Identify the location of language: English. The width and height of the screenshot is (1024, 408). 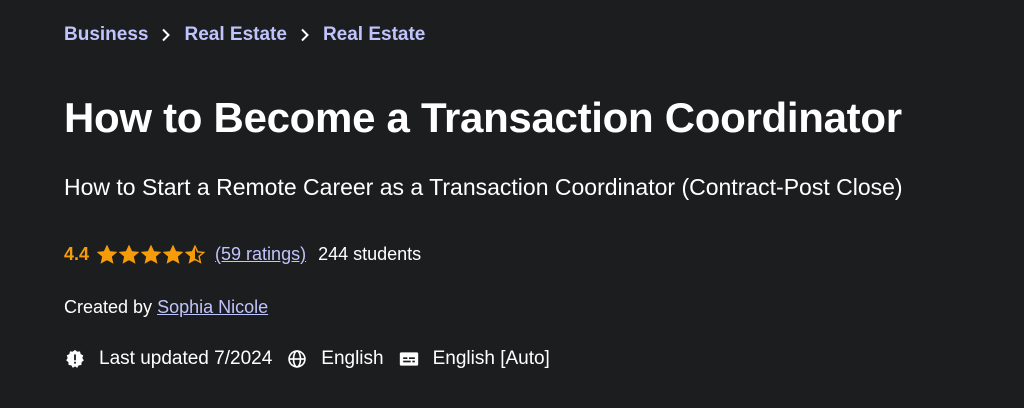
(335, 359).